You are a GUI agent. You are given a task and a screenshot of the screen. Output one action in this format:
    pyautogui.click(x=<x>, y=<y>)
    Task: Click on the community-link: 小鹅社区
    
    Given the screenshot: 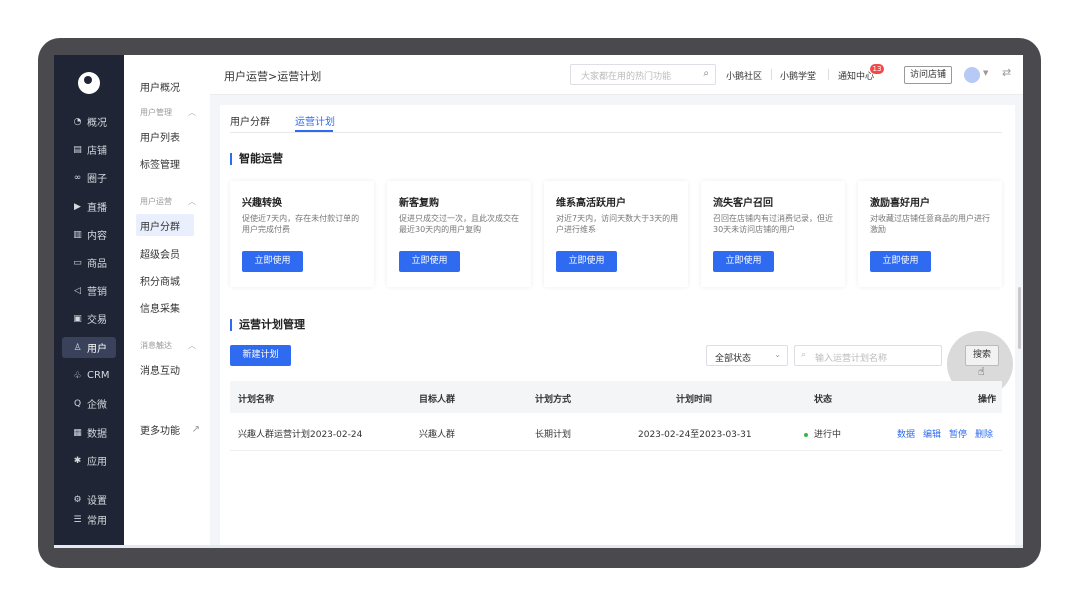 What is the action you would take?
    pyautogui.click(x=744, y=75)
    